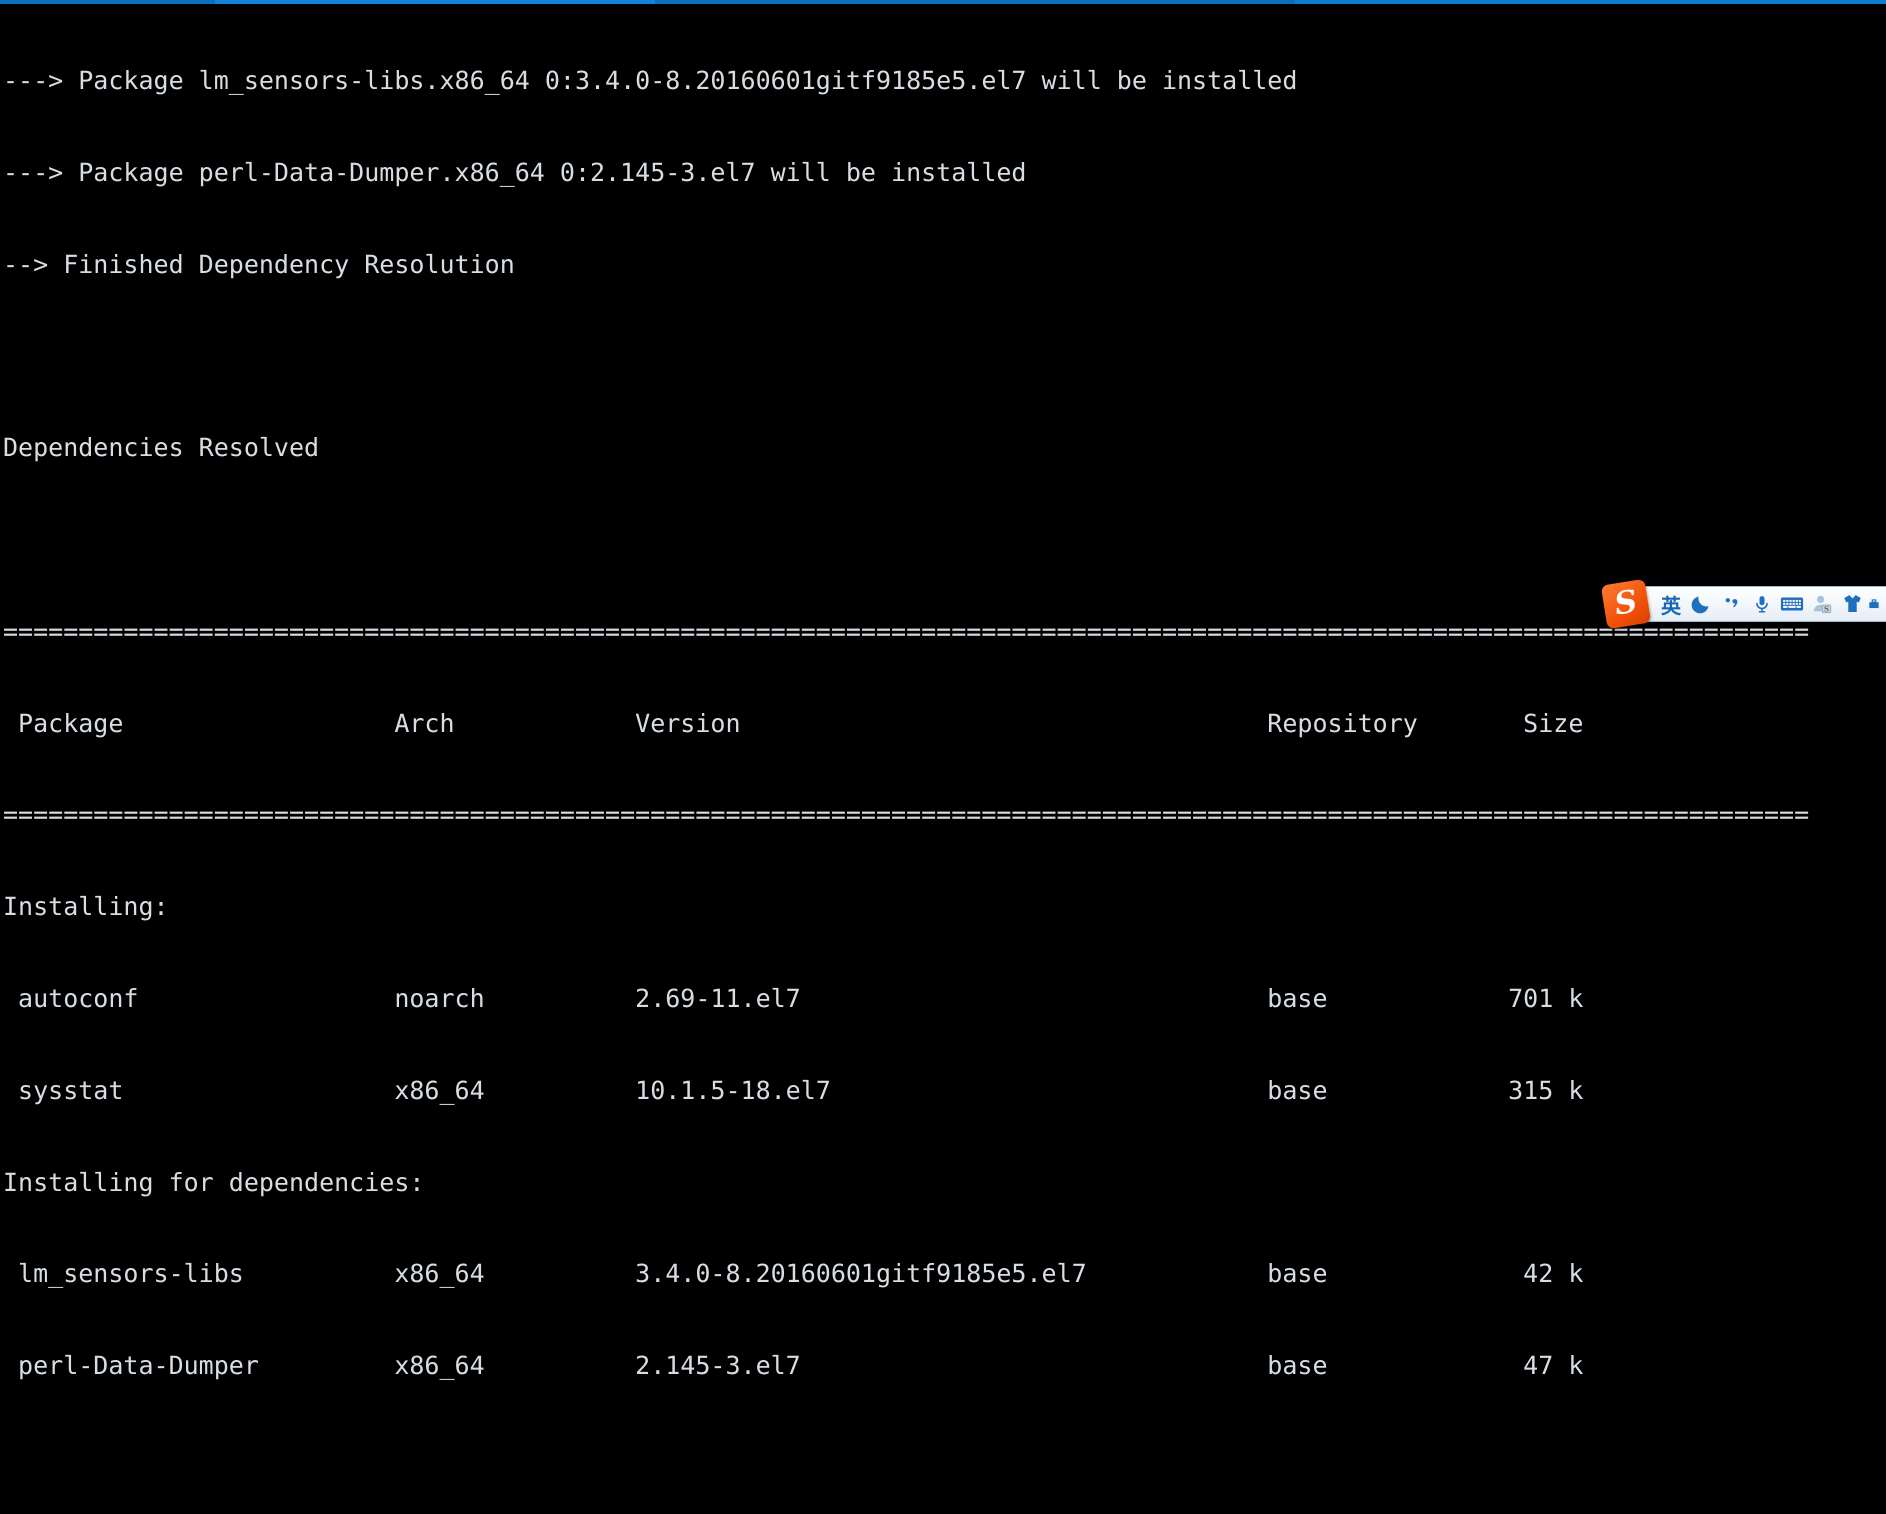  I want to click on table-column-headers: Package Arch Version Repository Size, so click(793, 723).